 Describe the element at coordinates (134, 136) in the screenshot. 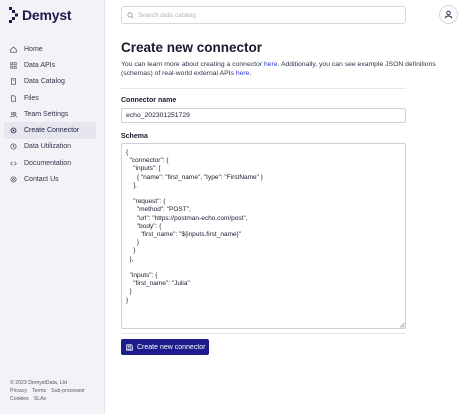

I see `schema-label: Schema` at that location.